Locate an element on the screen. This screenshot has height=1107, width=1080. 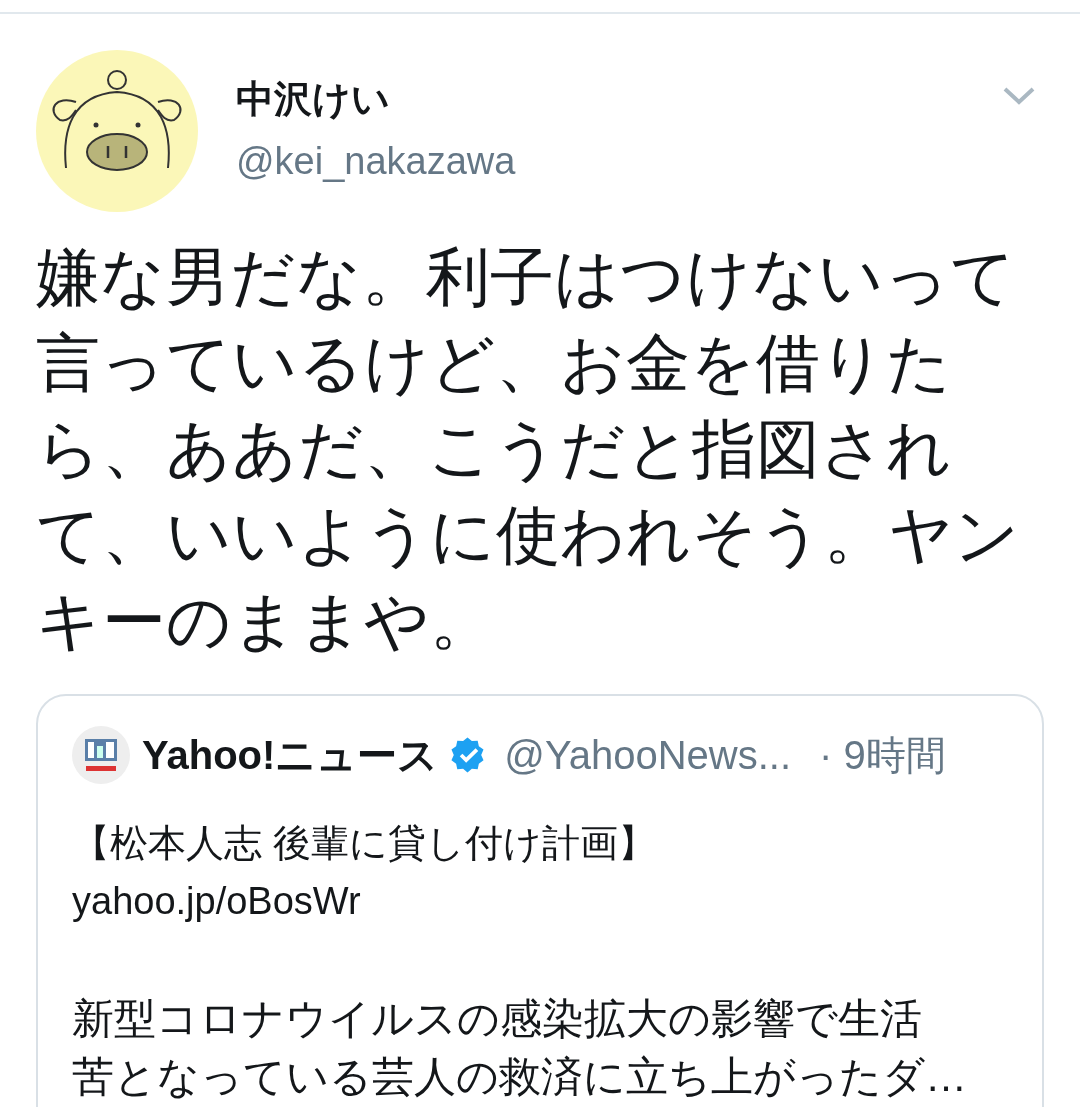
quoted-user-name: Yahoo!ニュース is located at coordinates (290, 755).